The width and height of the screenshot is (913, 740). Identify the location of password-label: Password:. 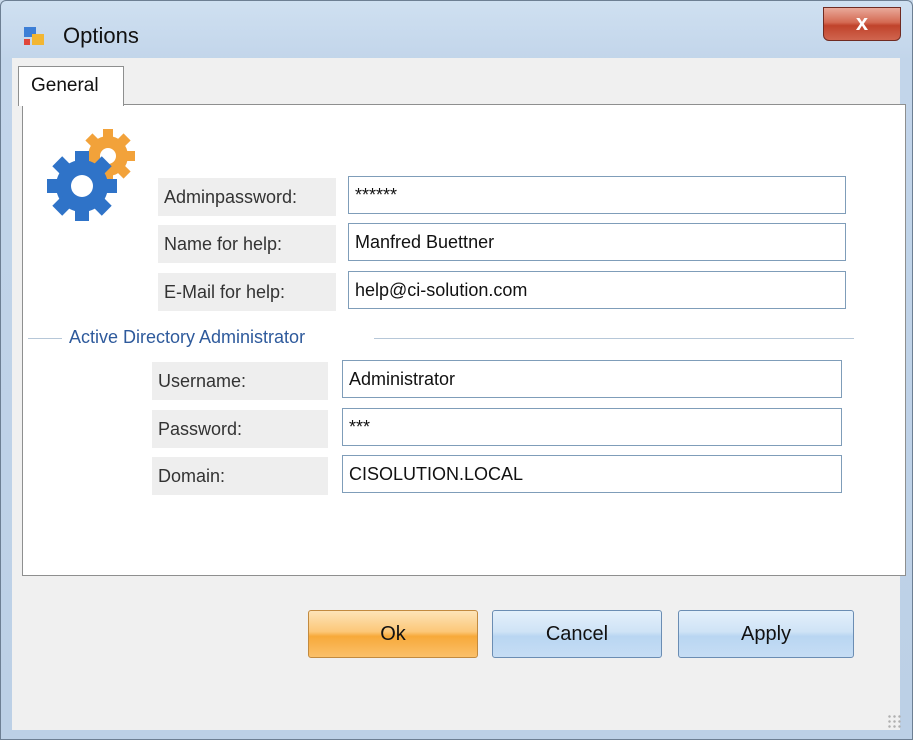
(240, 429).